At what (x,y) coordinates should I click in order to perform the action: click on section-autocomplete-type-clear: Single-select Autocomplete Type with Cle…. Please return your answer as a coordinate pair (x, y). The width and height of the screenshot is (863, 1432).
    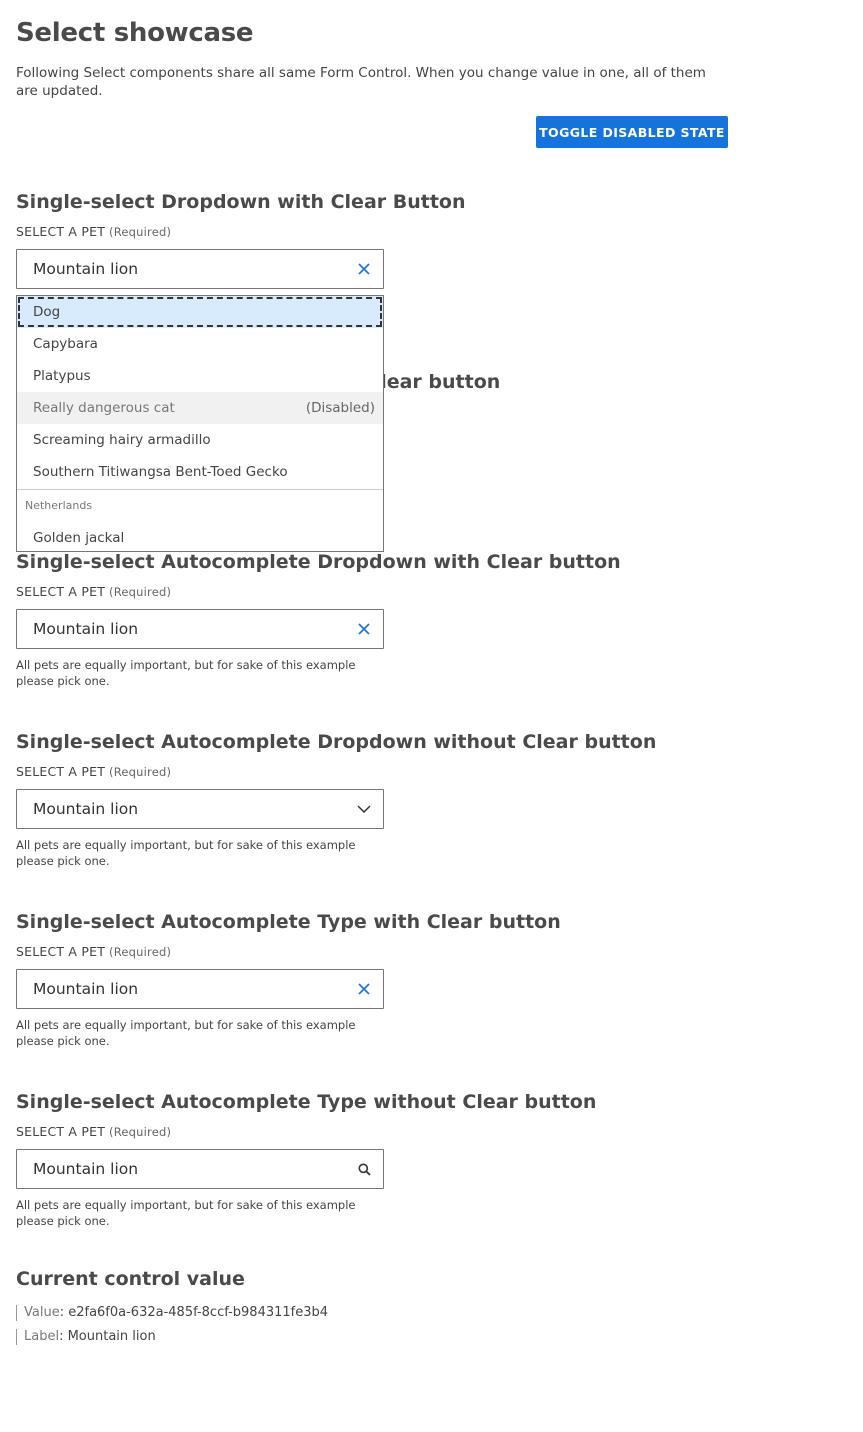
    Looking at the image, I should click on (366, 978).